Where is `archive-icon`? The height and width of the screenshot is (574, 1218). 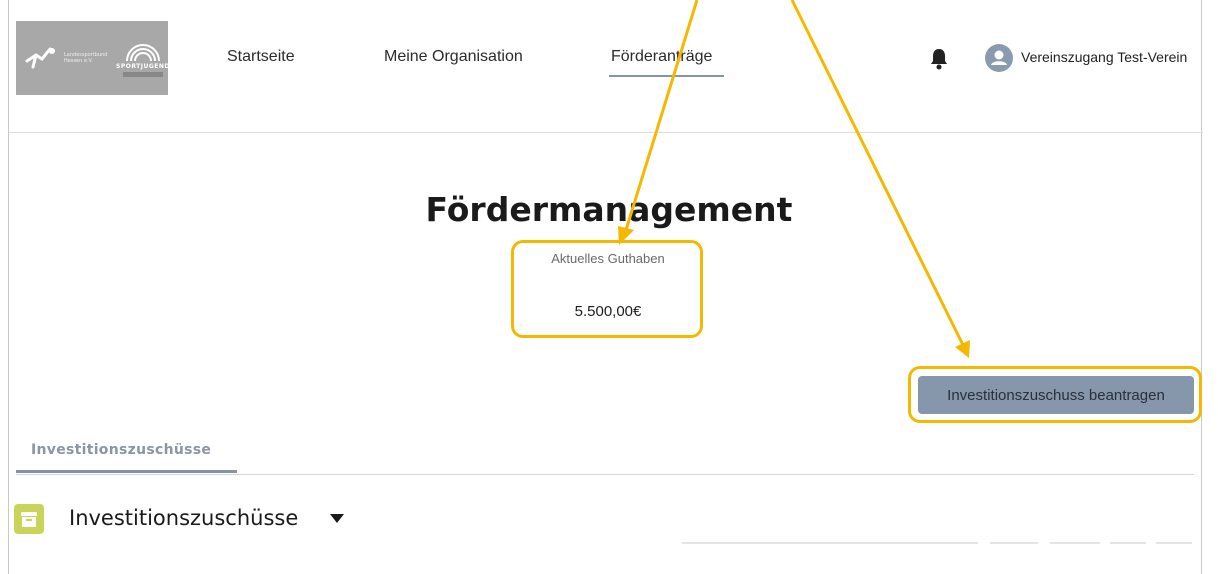
archive-icon is located at coordinates (29, 519).